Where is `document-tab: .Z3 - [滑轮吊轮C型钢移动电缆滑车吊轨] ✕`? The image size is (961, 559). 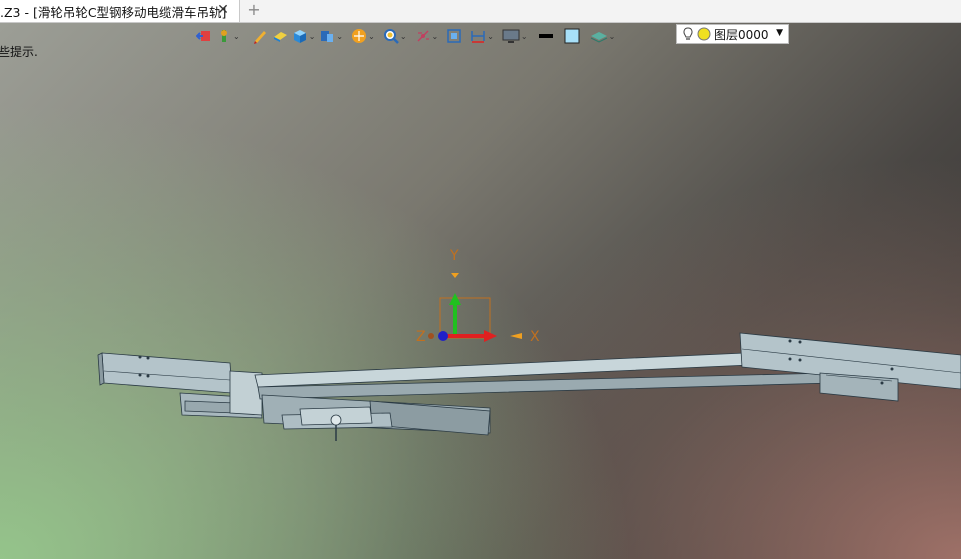
document-tab: .Z3 - [滑轮吊轮C型钢移动电缆滑车吊轨] ✕ is located at coordinates (120, 11).